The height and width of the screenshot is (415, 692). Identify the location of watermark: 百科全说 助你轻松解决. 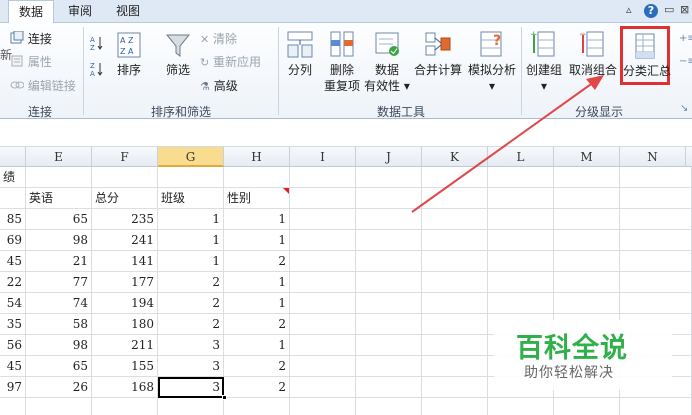
(583, 355).